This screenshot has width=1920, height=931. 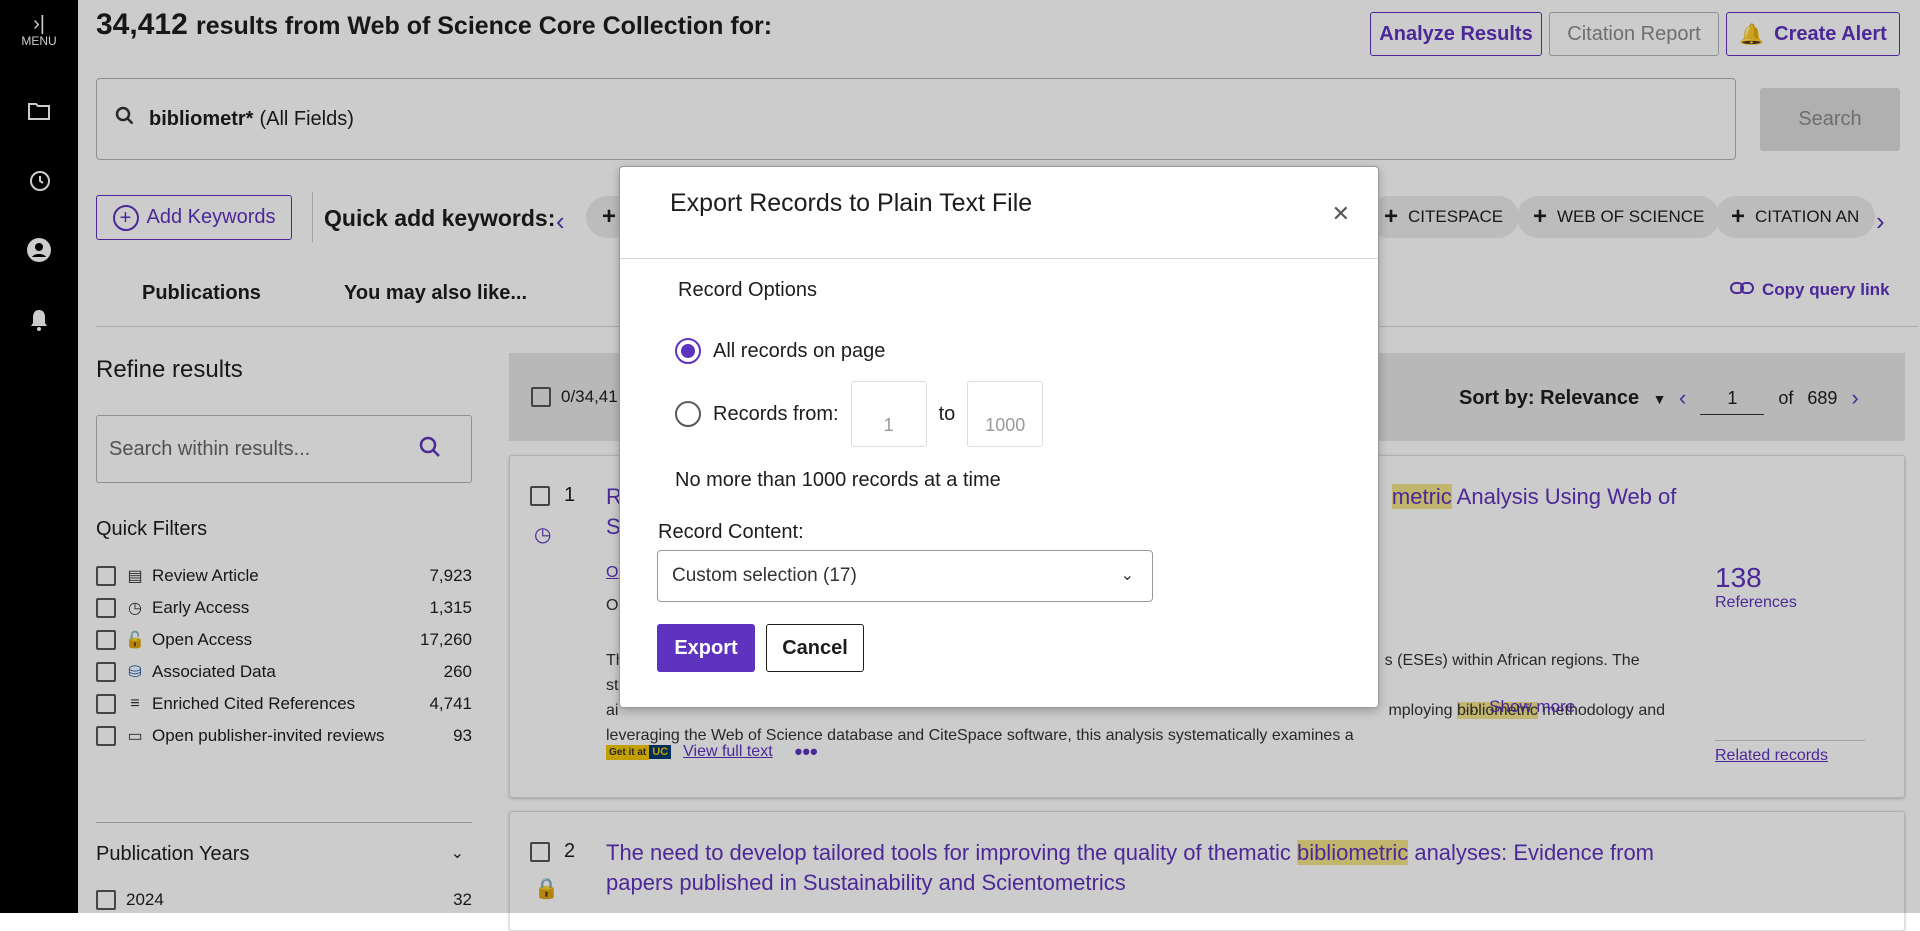 I want to click on all-records-option: All records on page, so click(x=780, y=351).